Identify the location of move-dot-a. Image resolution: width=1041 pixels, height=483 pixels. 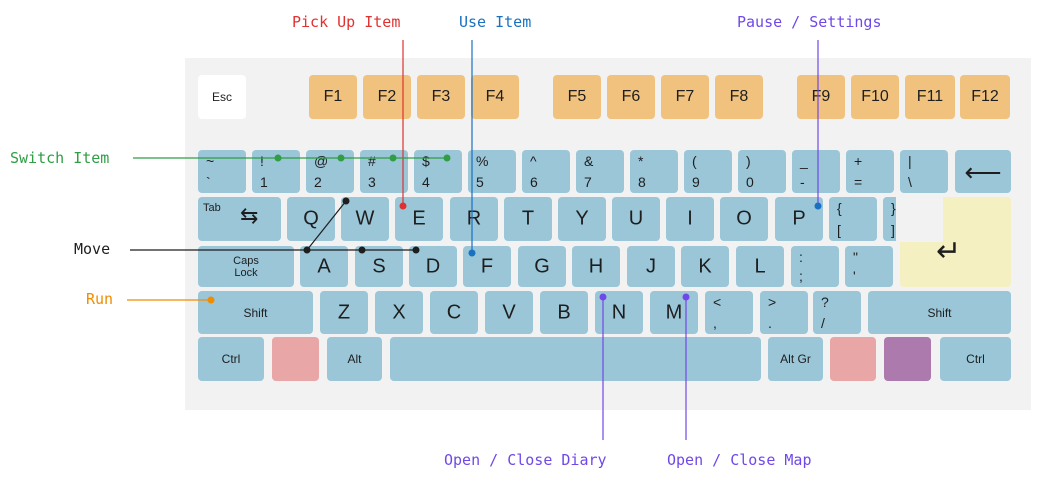
(307, 250).